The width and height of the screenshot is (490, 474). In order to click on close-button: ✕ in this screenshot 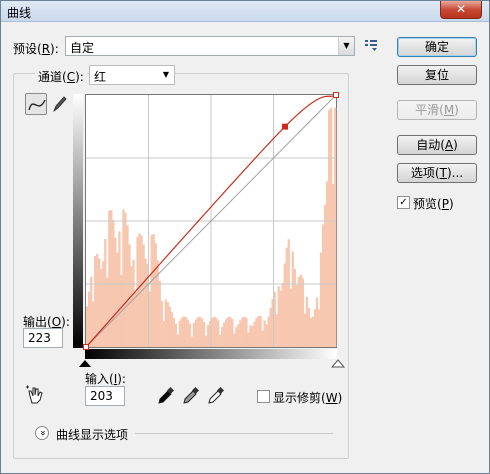, I will do `click(461, 10)`.